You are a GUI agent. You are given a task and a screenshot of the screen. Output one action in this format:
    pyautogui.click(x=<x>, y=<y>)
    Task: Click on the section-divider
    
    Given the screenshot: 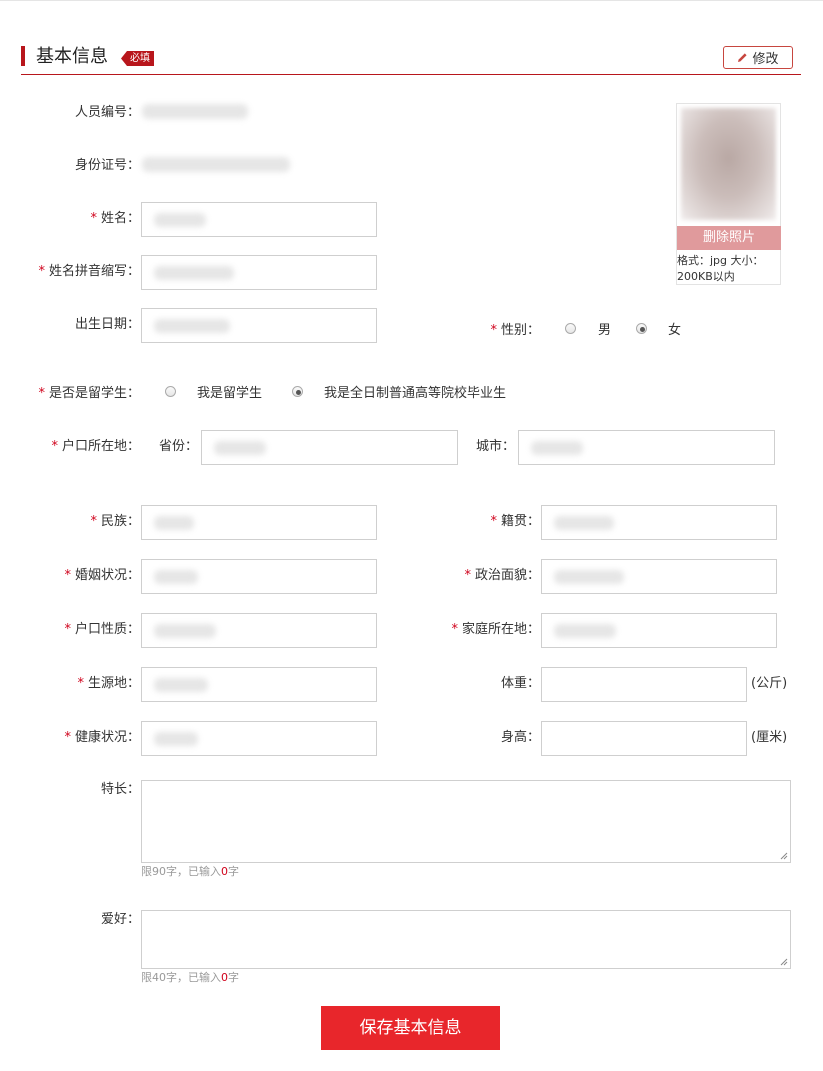 What is the action you would take?
    pyautogui.click(x=411, y=74)
    